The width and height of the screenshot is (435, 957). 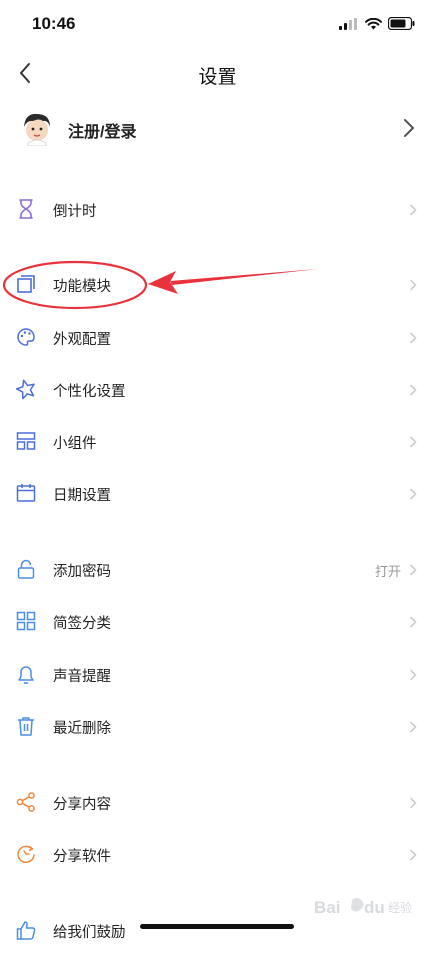 I want to click on module-icon, so click(x=26, y=284).